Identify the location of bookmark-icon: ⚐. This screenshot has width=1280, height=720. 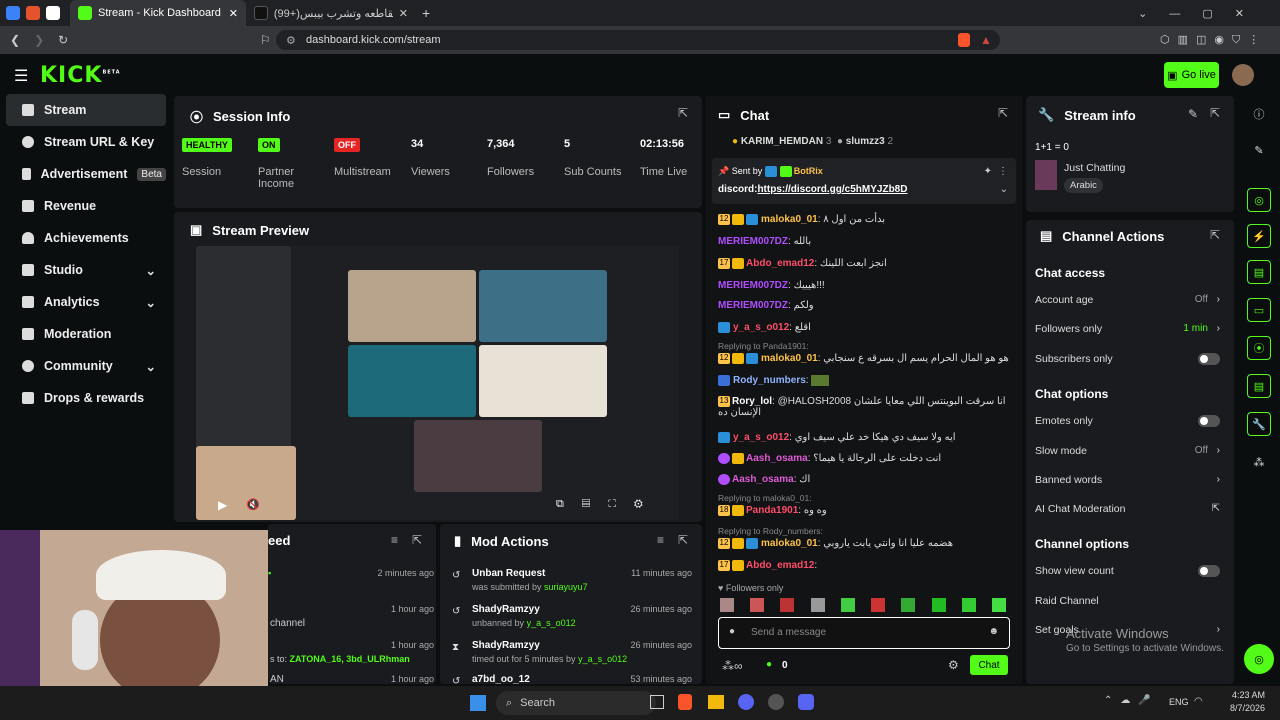
(265, 40).